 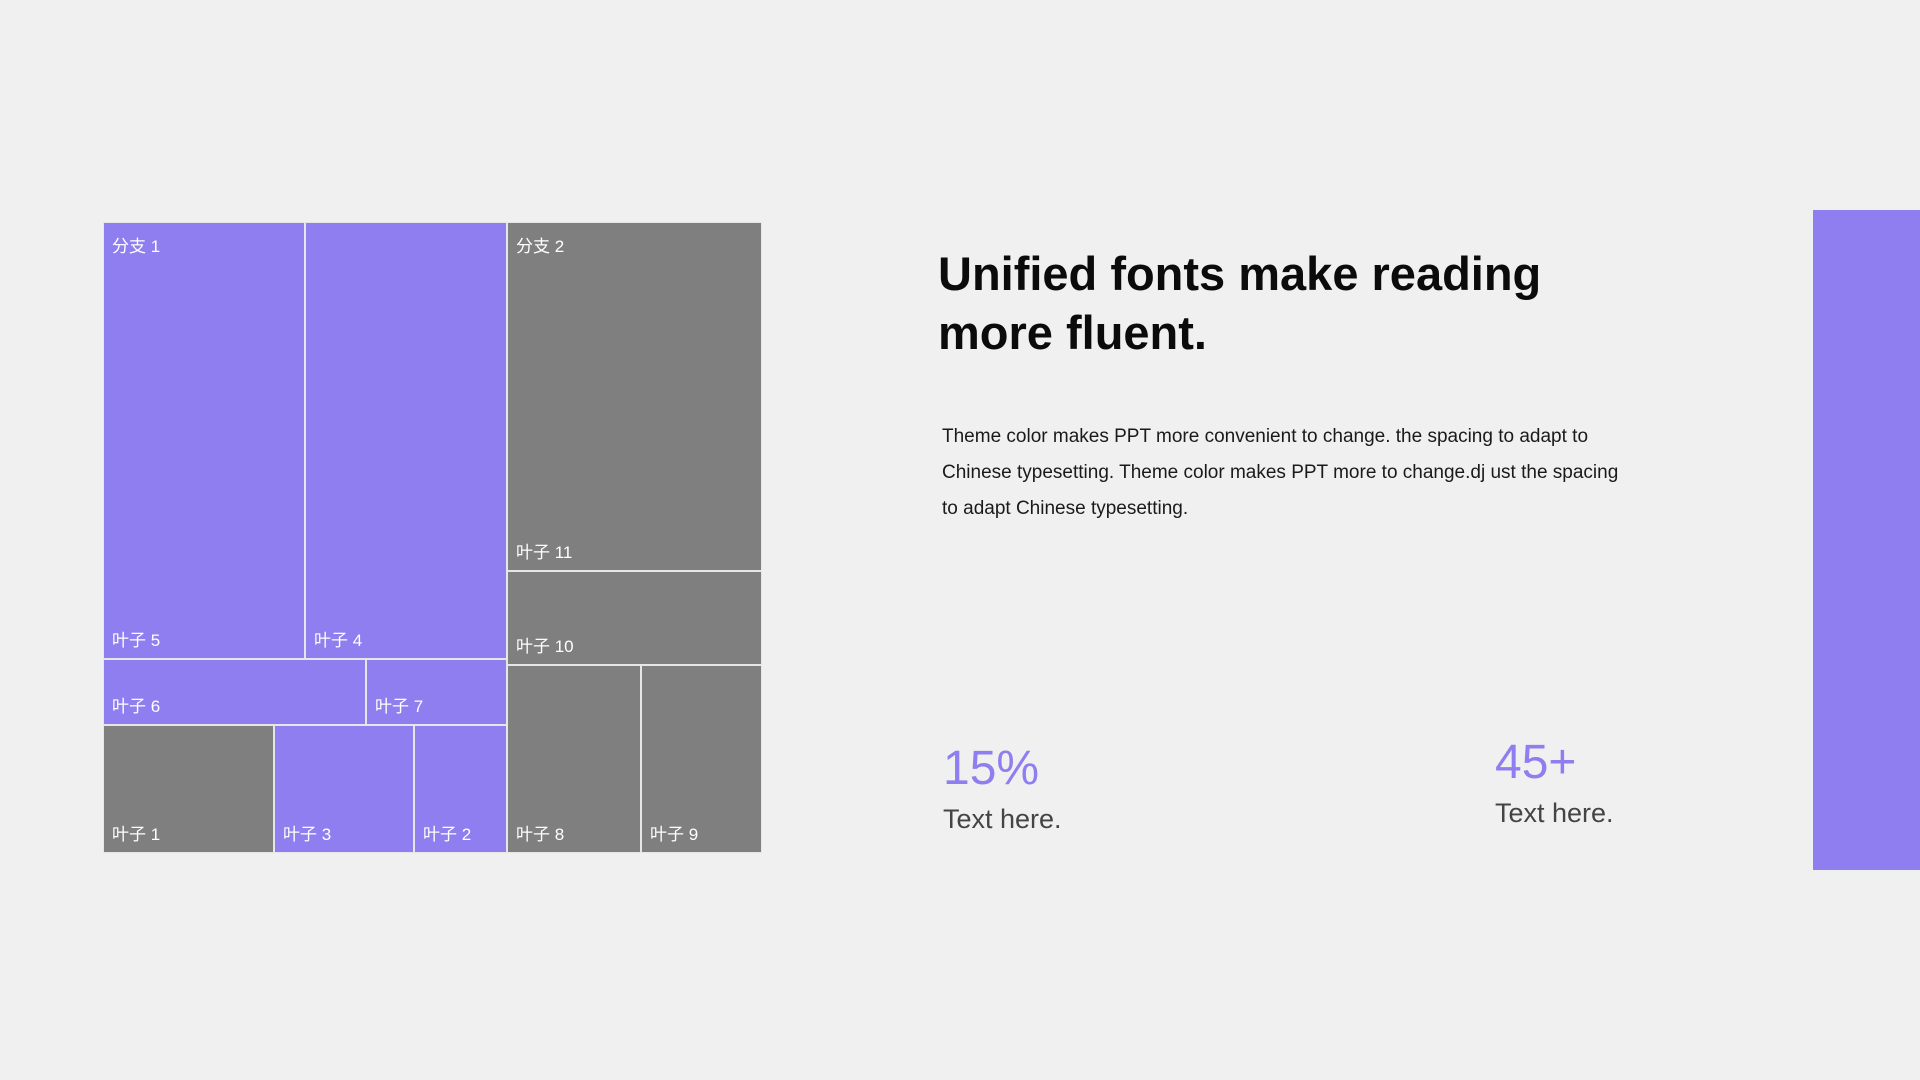 I want to click on slide-title: Unified fonts make reading more fluent., so click(x=1288, y=303).